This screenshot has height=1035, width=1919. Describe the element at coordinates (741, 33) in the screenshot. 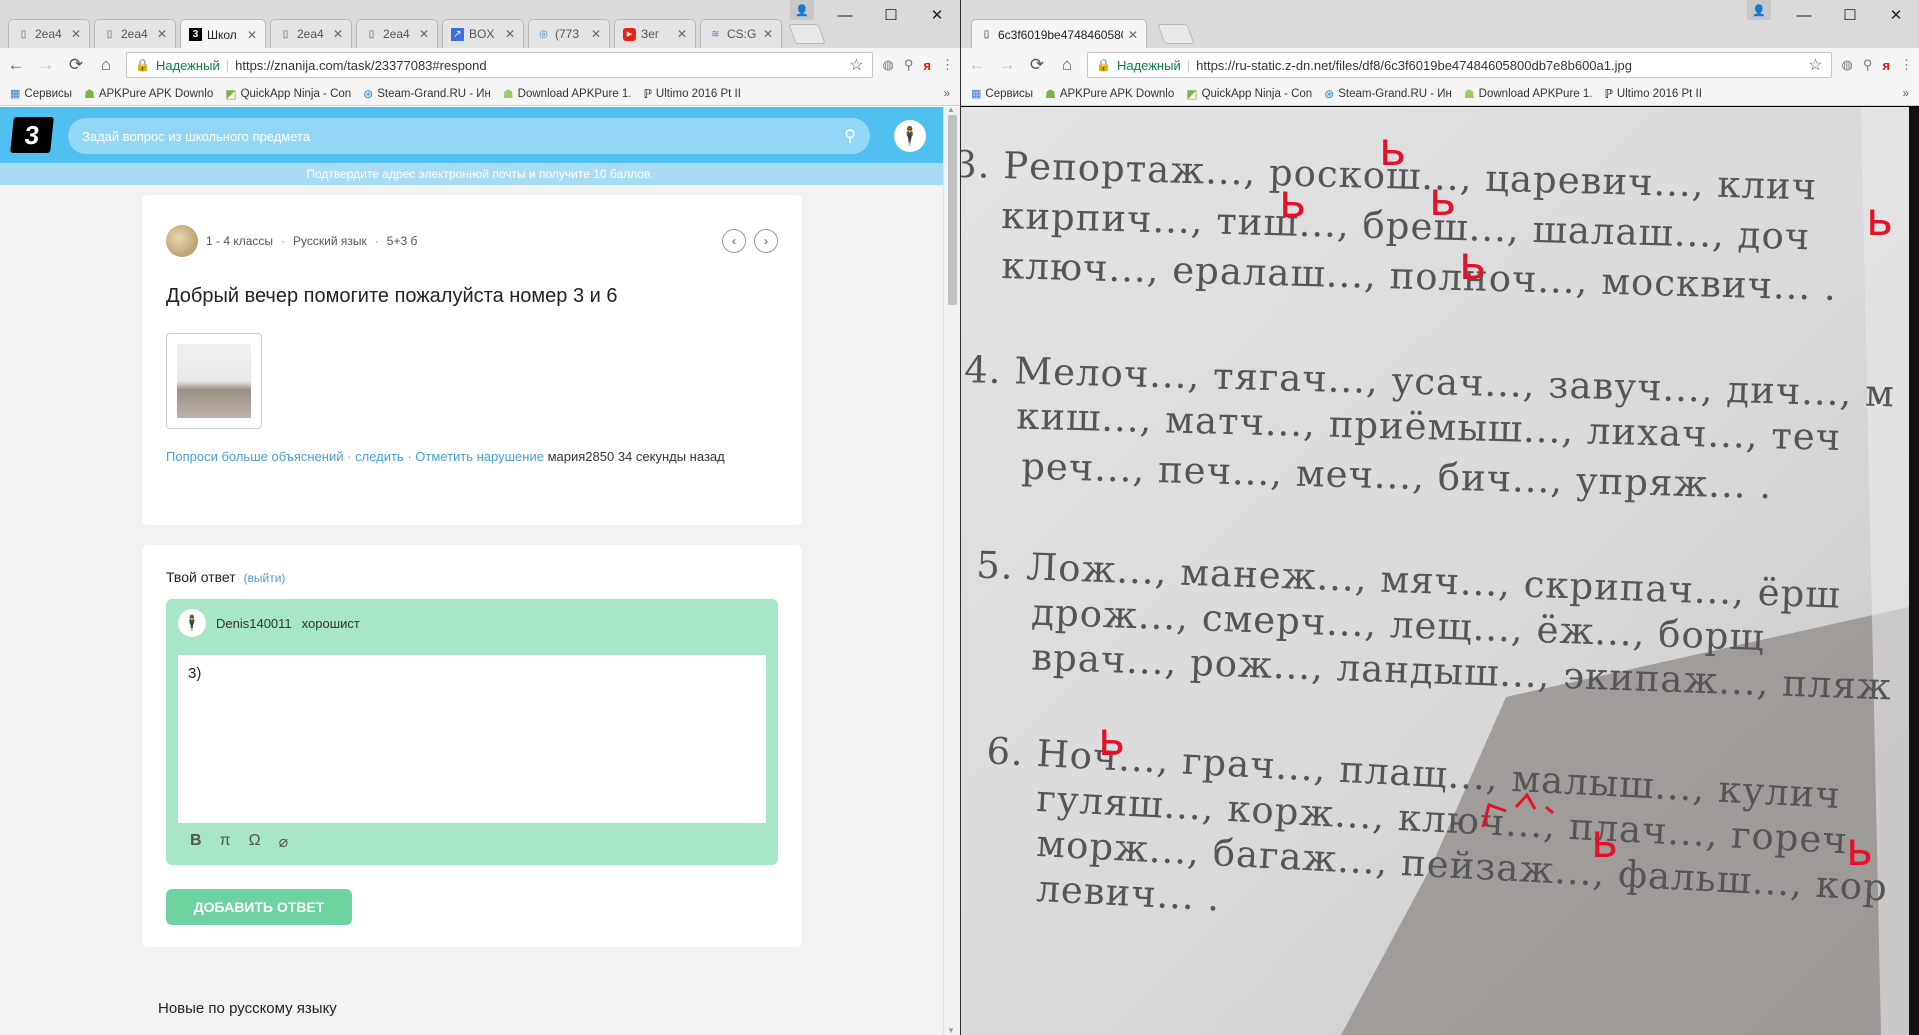

I see `tab-8: ≋ CS:G ✕` at that location.